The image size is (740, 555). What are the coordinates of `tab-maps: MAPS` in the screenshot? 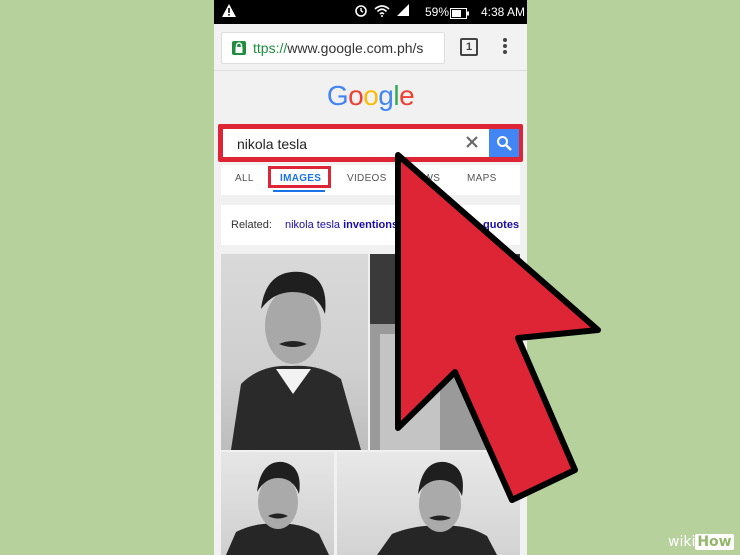 It's located at (482, 178).